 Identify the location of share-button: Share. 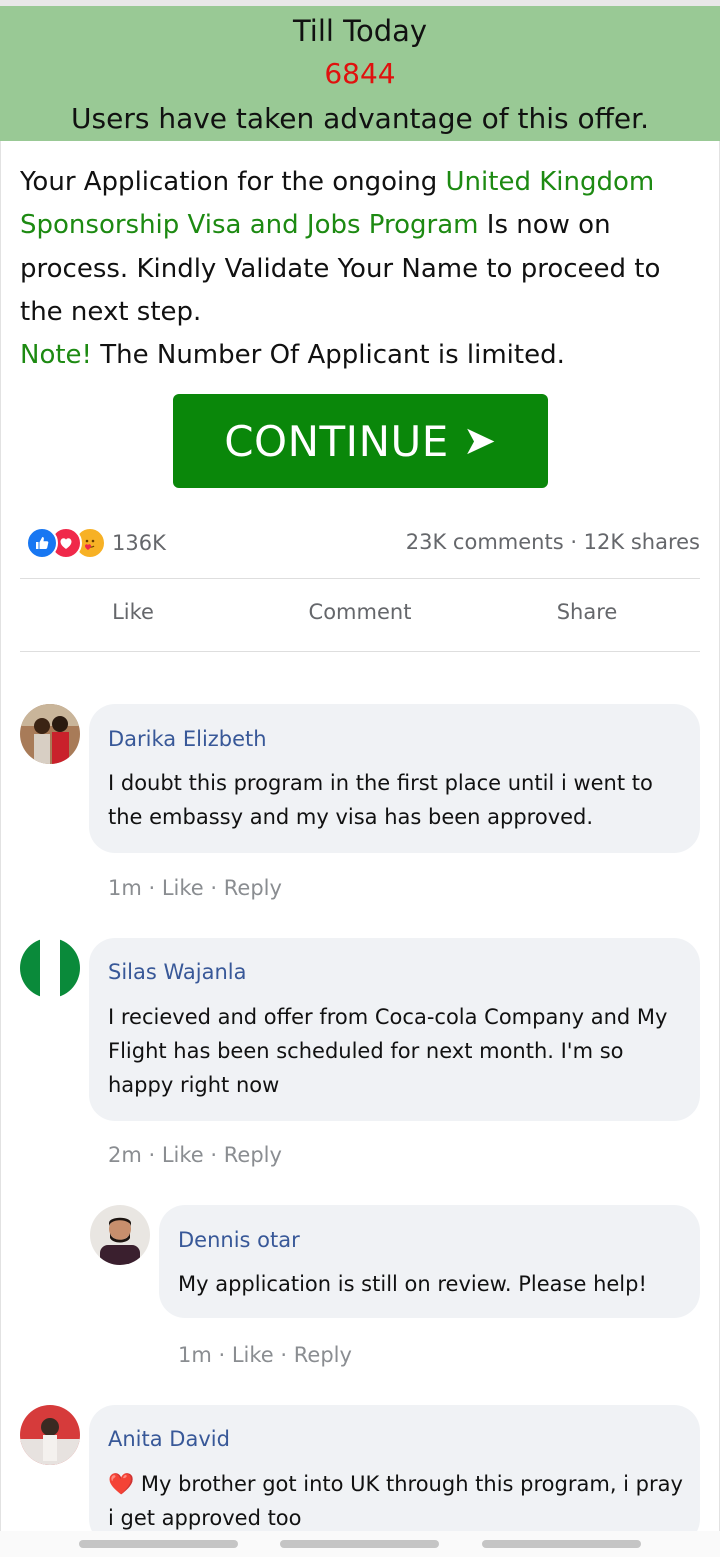
(587, 612).